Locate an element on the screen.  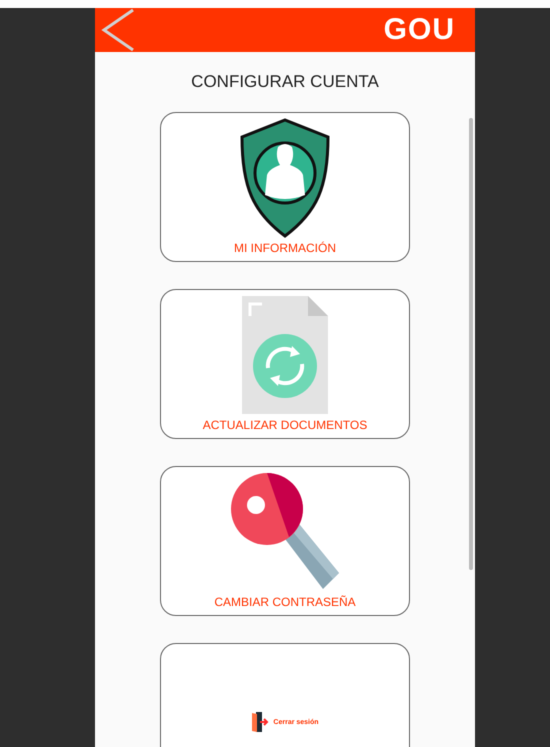
document-refresh-icon is located at coordinates (285, 355).